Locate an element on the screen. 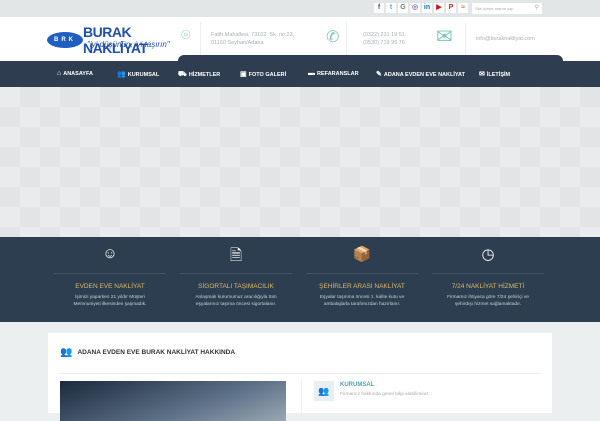 The width and height of the screenshot is (600, 421). pinterest-icon: P is located at coordinates (451, 8).